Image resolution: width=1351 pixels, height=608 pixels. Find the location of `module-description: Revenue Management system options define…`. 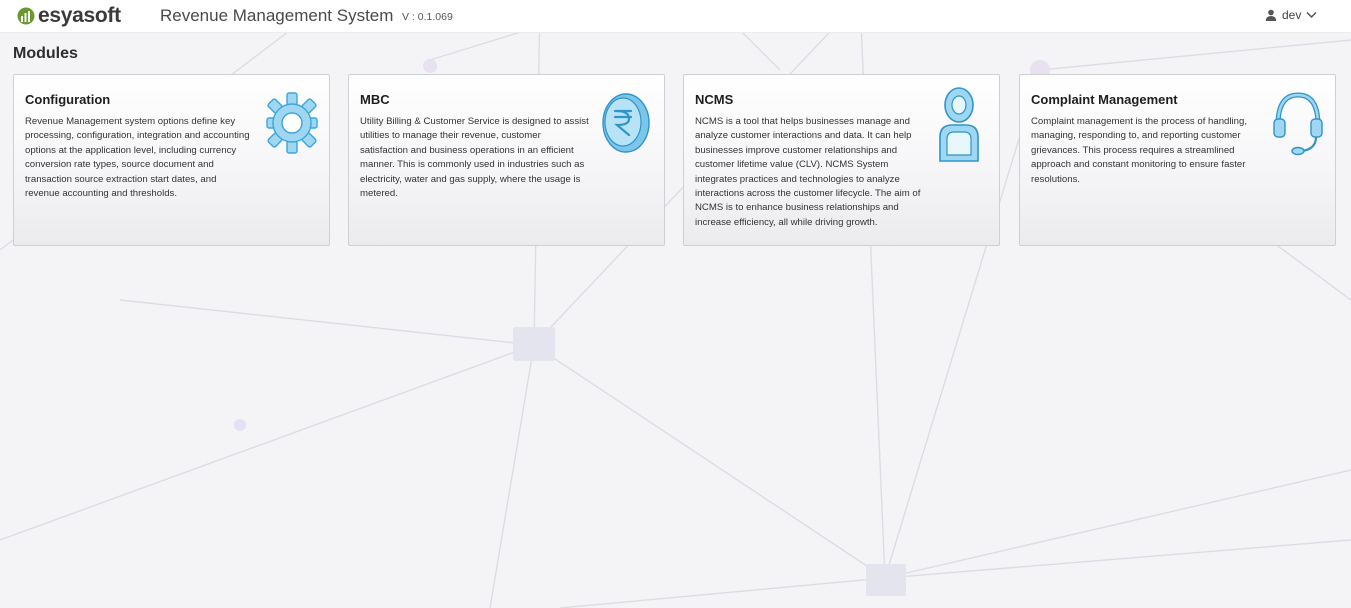

module-description: Revenue Management system options define… is located at coordinates (137, 158).